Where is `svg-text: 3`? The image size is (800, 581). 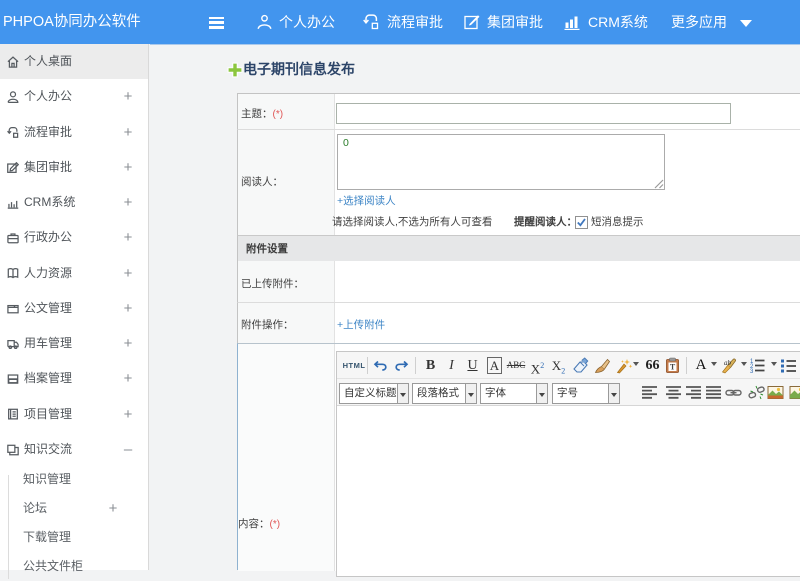
svg-text: 3 is located at coordinates (752, 371).